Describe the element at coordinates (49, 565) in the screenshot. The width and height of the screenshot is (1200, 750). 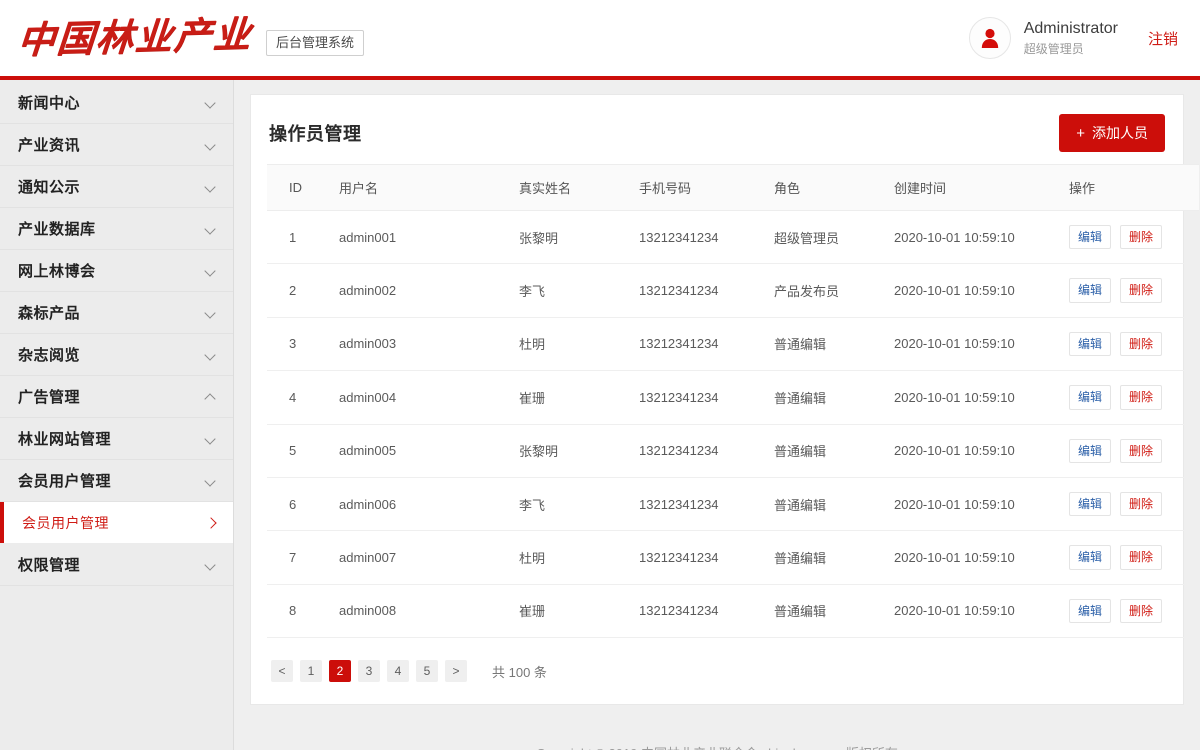
I see `sidebar-item-label: 权限管理` at that location.